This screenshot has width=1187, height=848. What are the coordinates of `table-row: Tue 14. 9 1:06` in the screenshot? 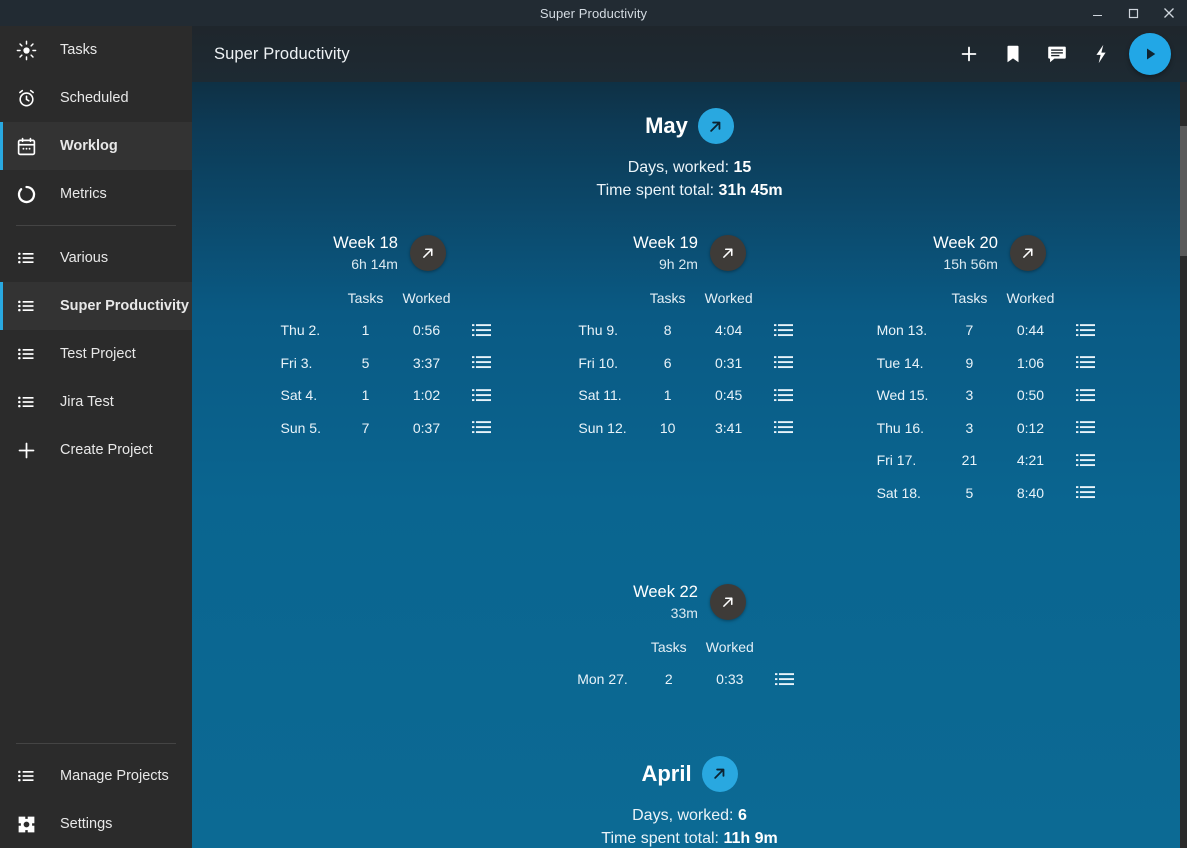 It's located at (990, 363).